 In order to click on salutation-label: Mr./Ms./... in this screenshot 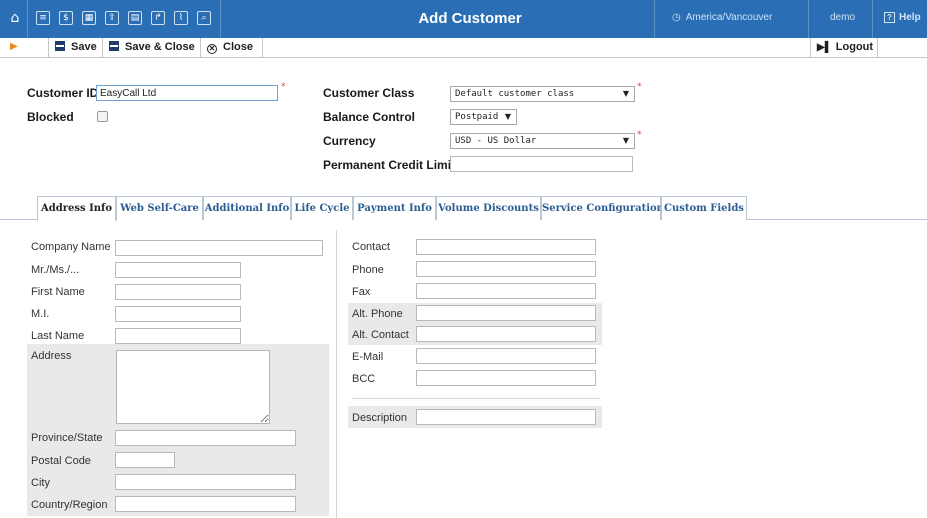, I will do `click(55, 270)`.